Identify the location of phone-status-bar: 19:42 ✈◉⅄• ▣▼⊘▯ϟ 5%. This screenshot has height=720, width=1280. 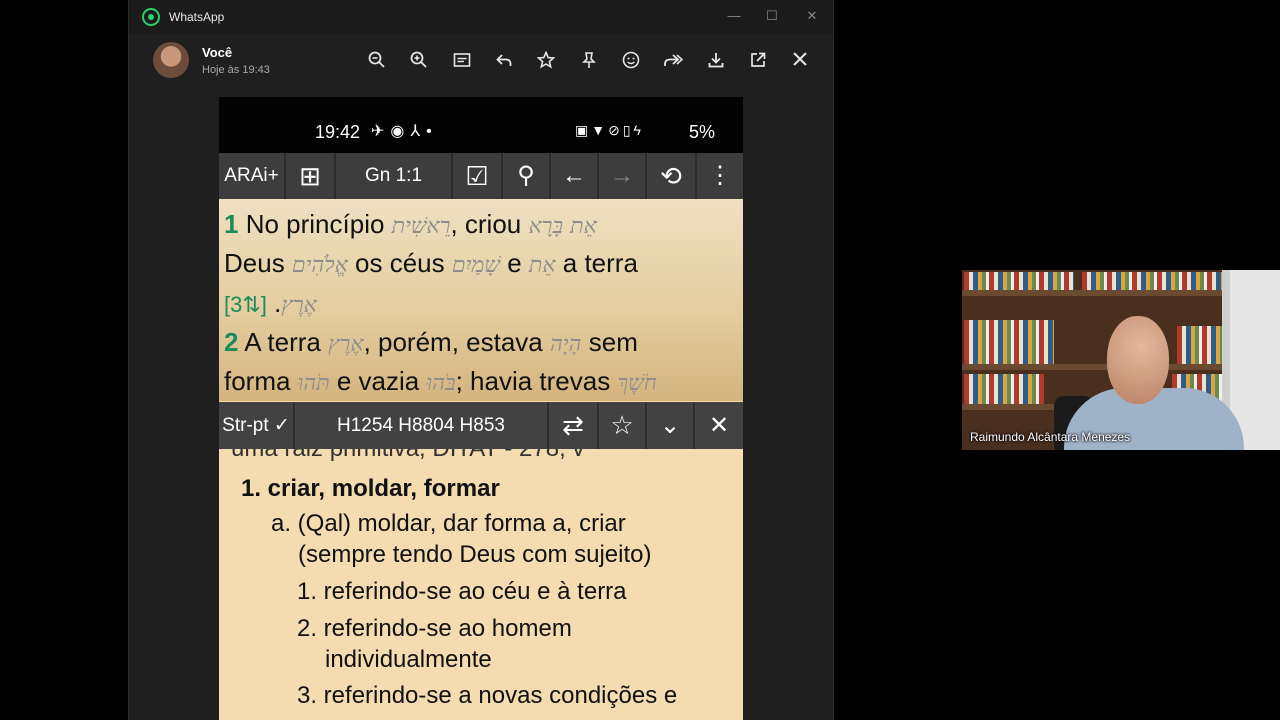
(481, 125).